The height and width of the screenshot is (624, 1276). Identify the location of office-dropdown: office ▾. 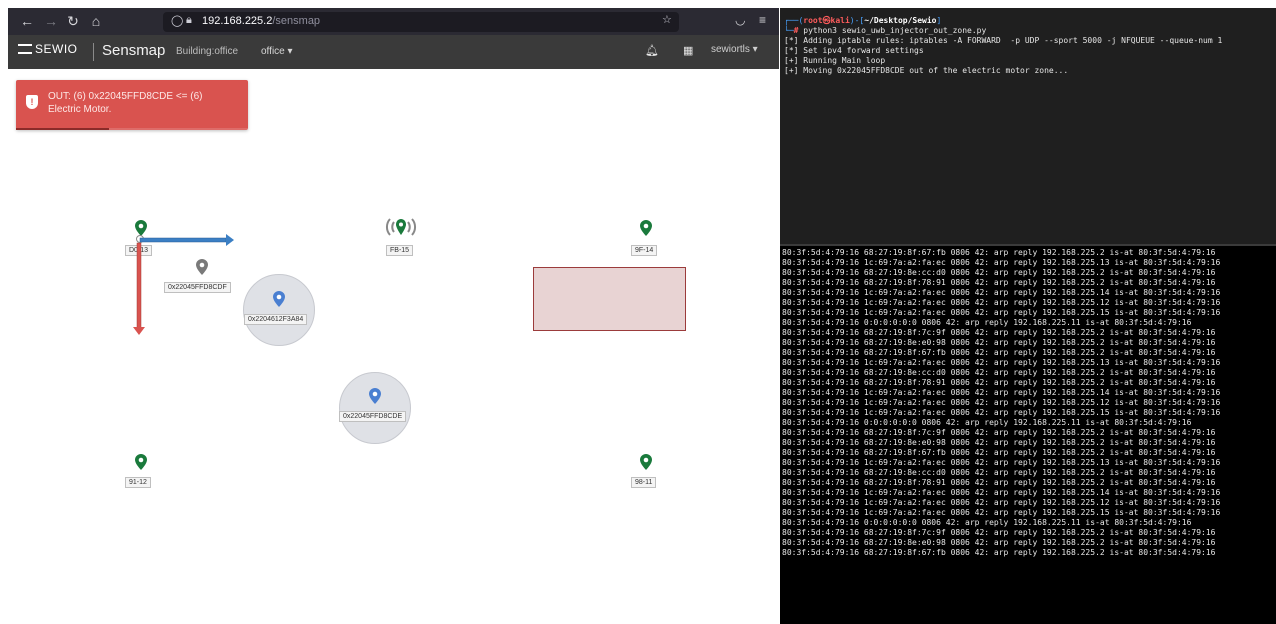
(277, 51).